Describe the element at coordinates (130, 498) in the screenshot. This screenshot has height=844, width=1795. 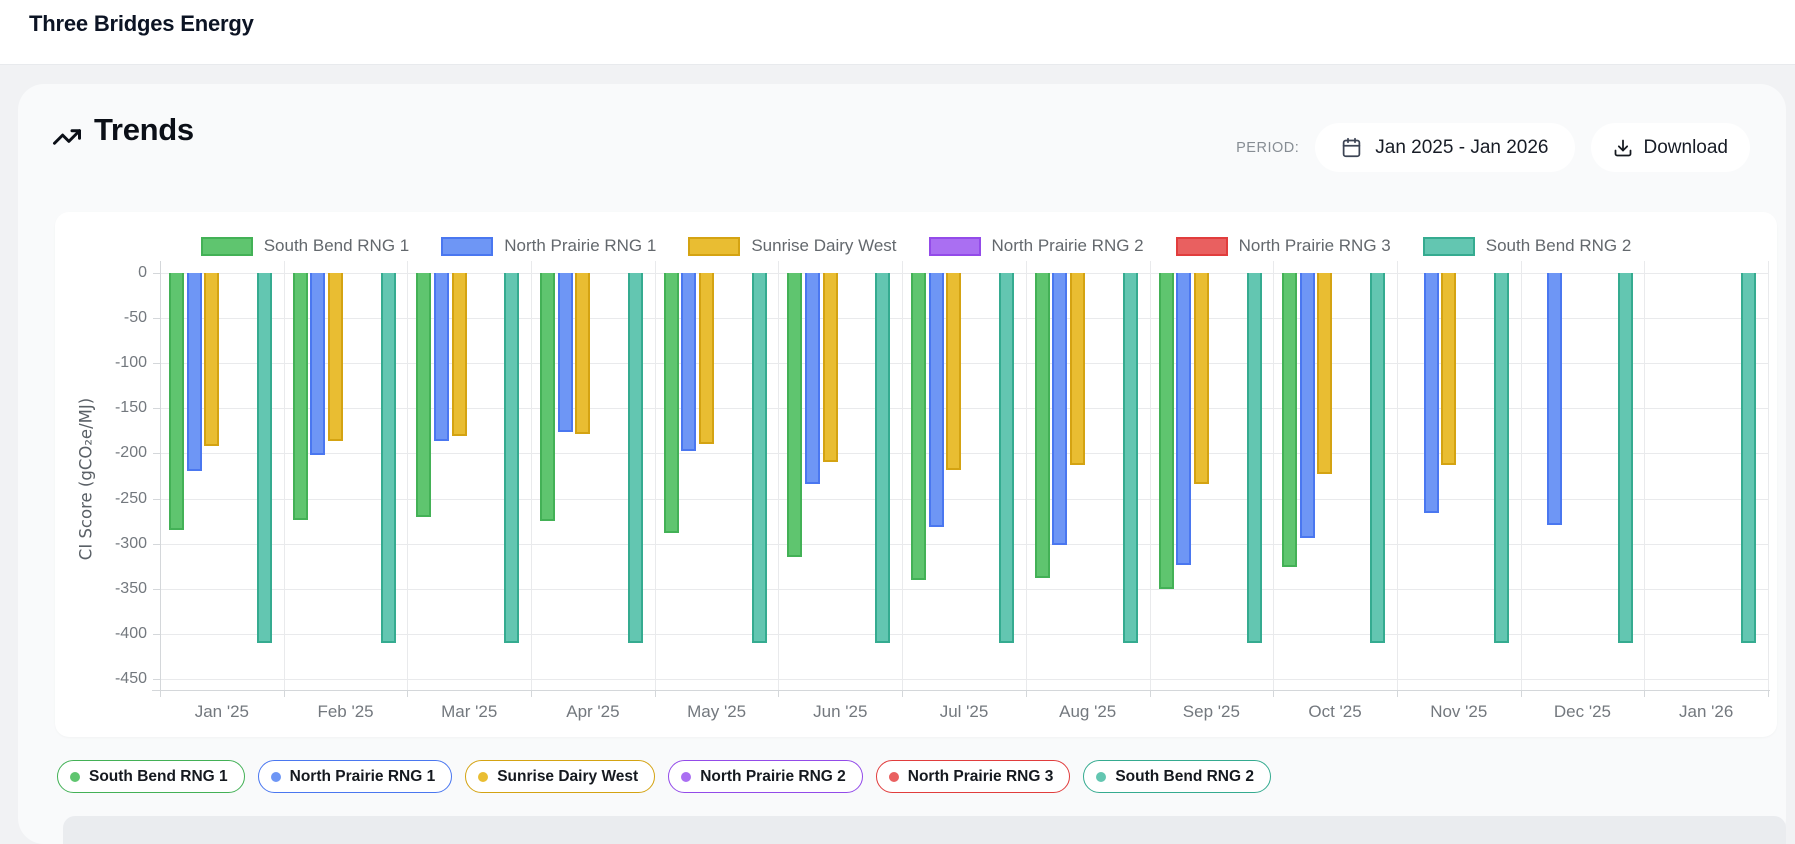
I see `y-axis-tick-label: -250` at that location.